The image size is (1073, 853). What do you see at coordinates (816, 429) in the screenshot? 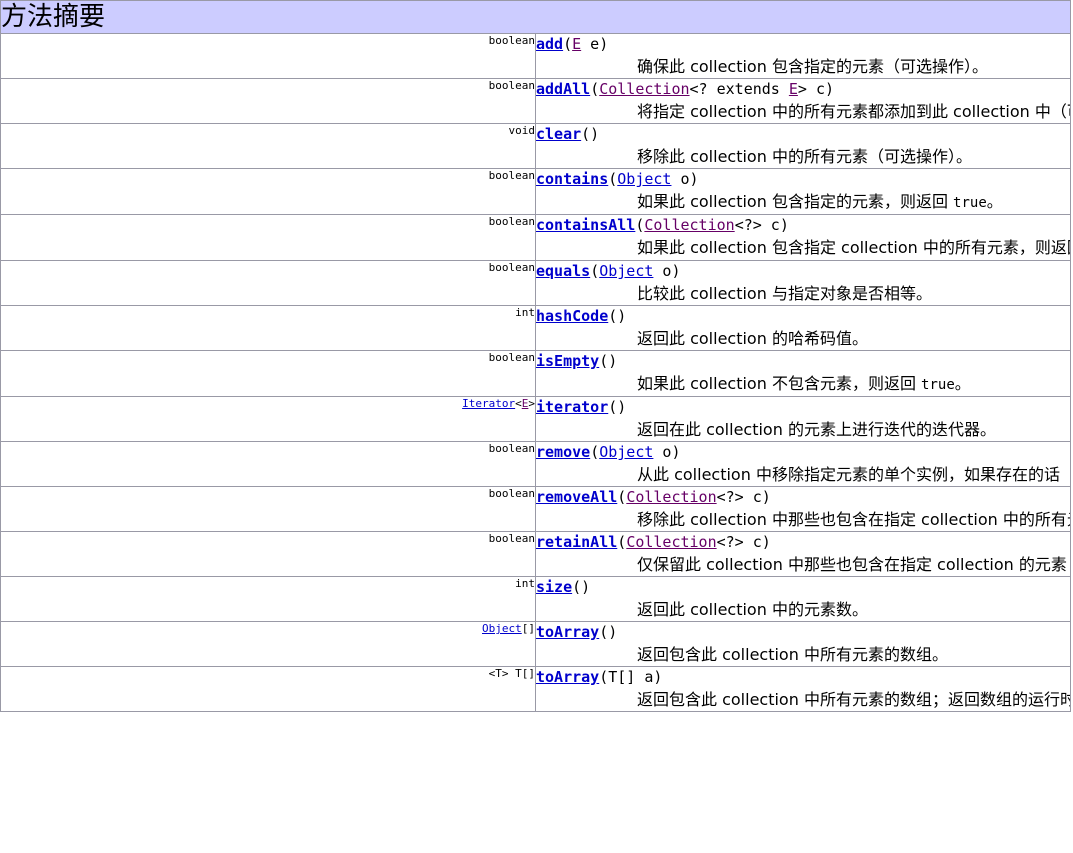
I see `method-description: 返回在此 collection 的元素上进行迭代的迭代器。` at bounding box center [816, 429].